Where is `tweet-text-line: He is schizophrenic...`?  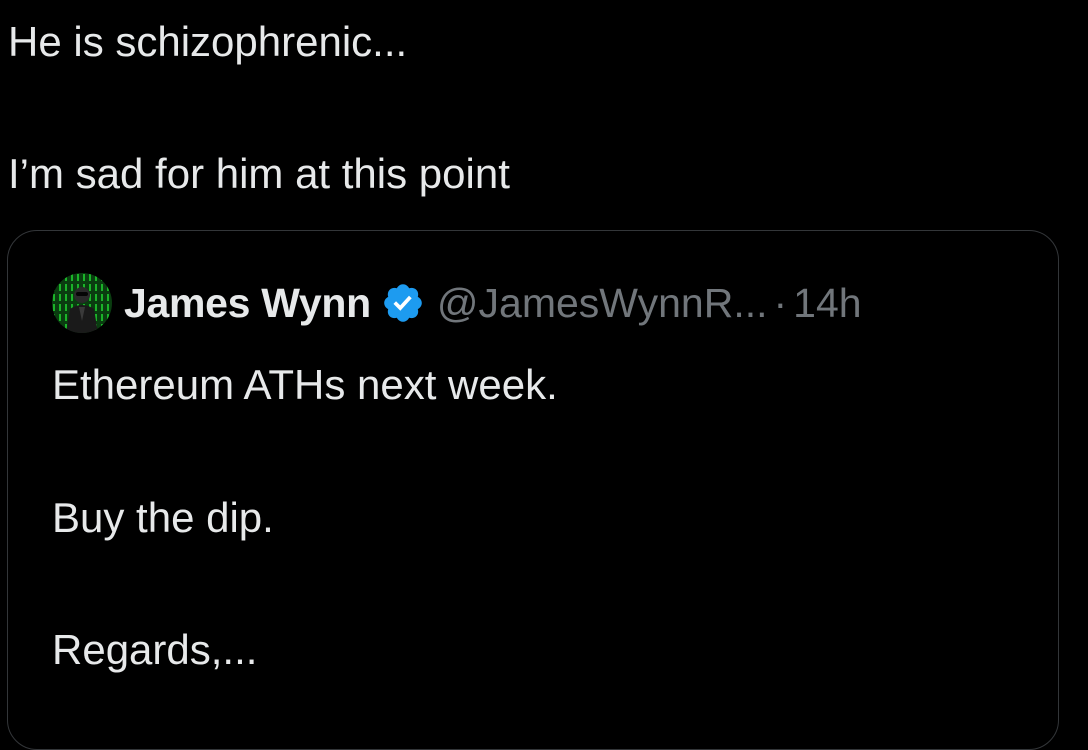
tweet-text-line: He is schizophrenic... is located at coordinates (208, 41).